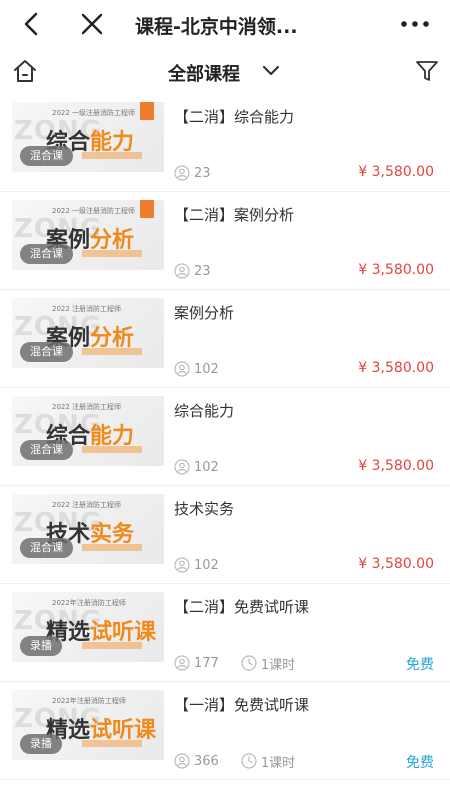 This screenshot has width=450, height=800. What do you see at coordinates (204, 313) in the screenshot?
I see `course-title: 案例分析` at bounding box center [204, 313].